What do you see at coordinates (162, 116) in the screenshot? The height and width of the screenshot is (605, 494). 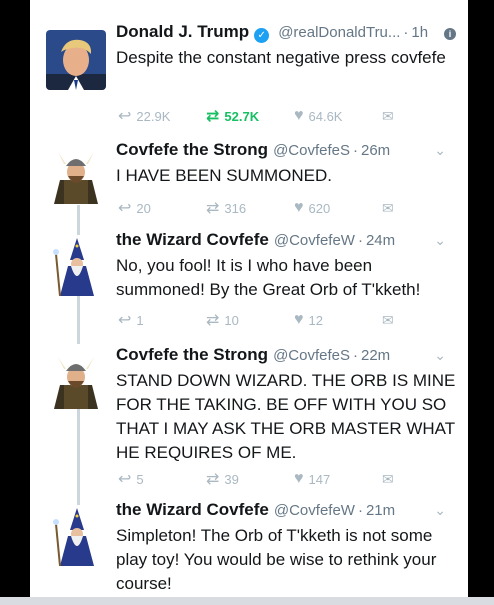 I see `reply-button: ↩ 22.9K` at bounding box center [162, 116].